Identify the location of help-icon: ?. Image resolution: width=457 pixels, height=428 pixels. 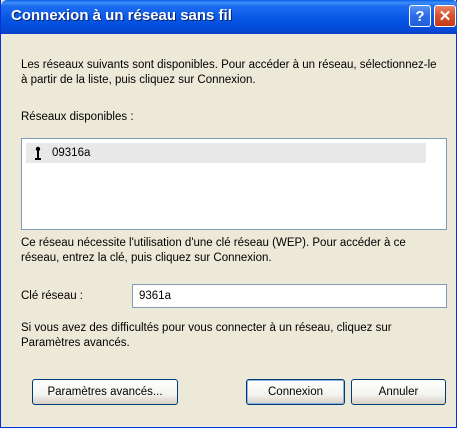
(420, 16).